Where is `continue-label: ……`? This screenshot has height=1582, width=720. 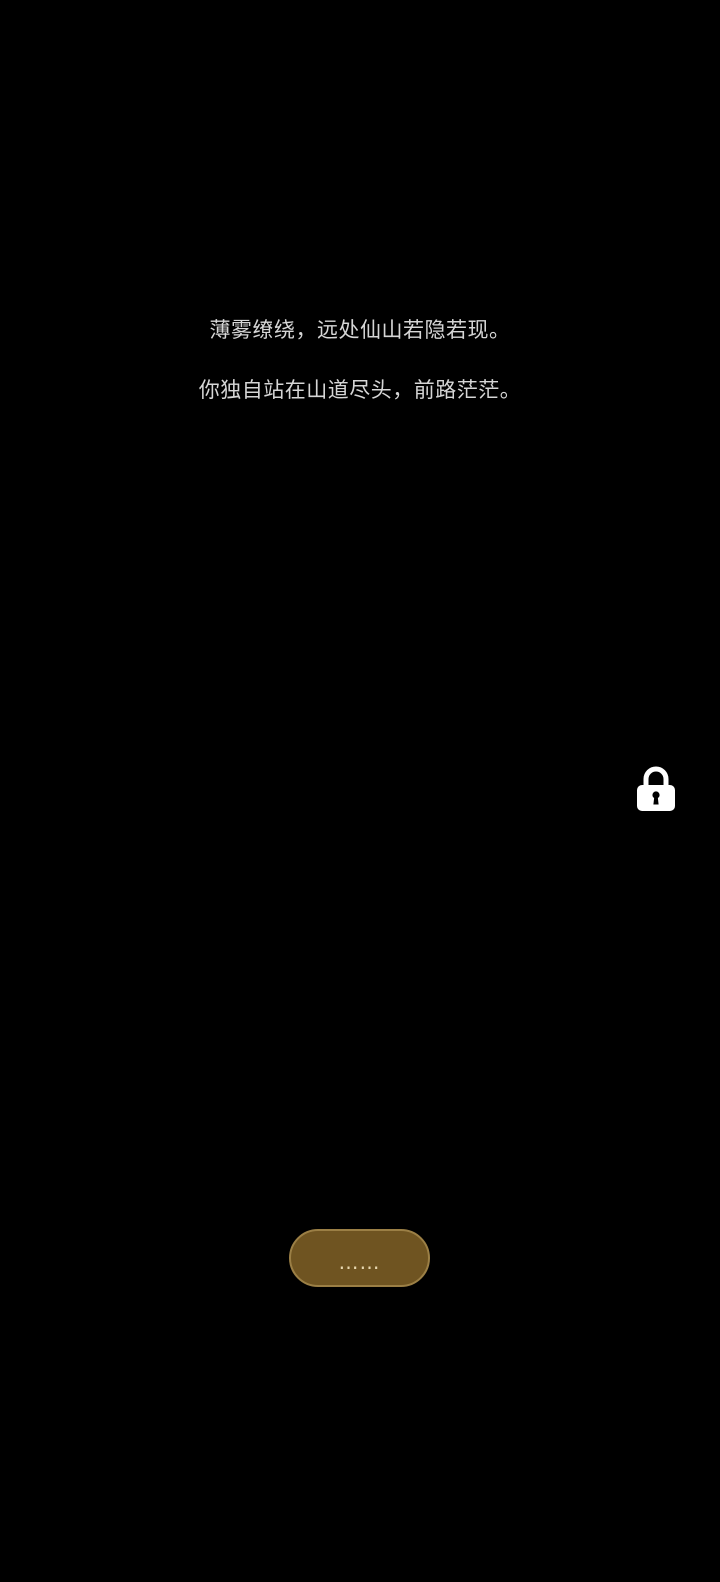 continue-label: …… is located at coordinates (359, 1262).